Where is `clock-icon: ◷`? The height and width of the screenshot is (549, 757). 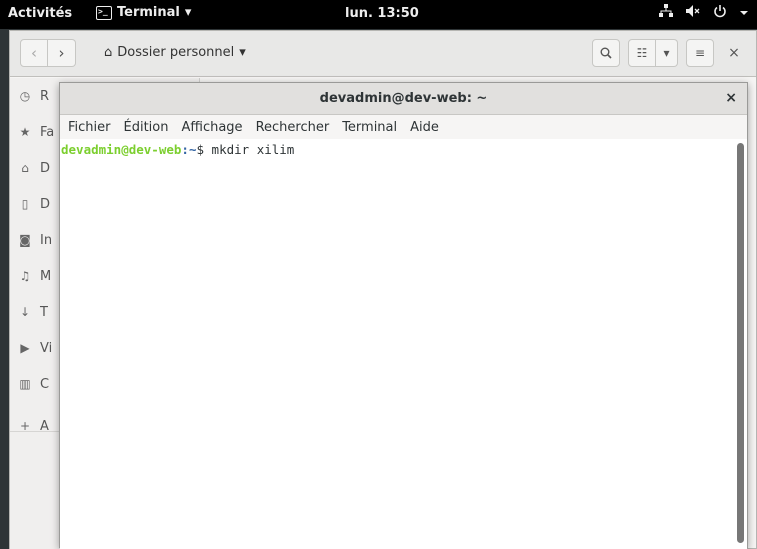 clock-icon: ◷ is located at coordinates (25, 96).